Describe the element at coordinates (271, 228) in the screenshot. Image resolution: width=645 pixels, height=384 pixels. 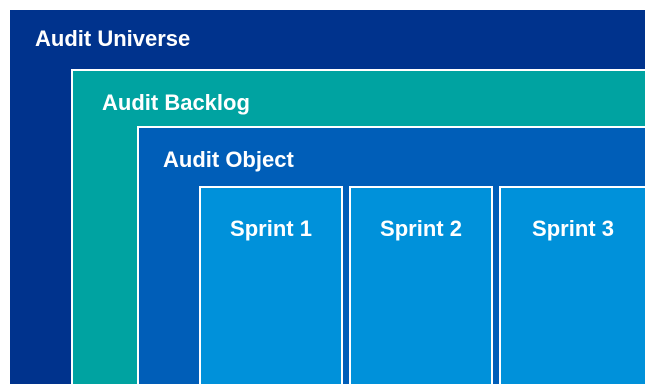
I see `sprint-1-label: Sprint 1` at that location.